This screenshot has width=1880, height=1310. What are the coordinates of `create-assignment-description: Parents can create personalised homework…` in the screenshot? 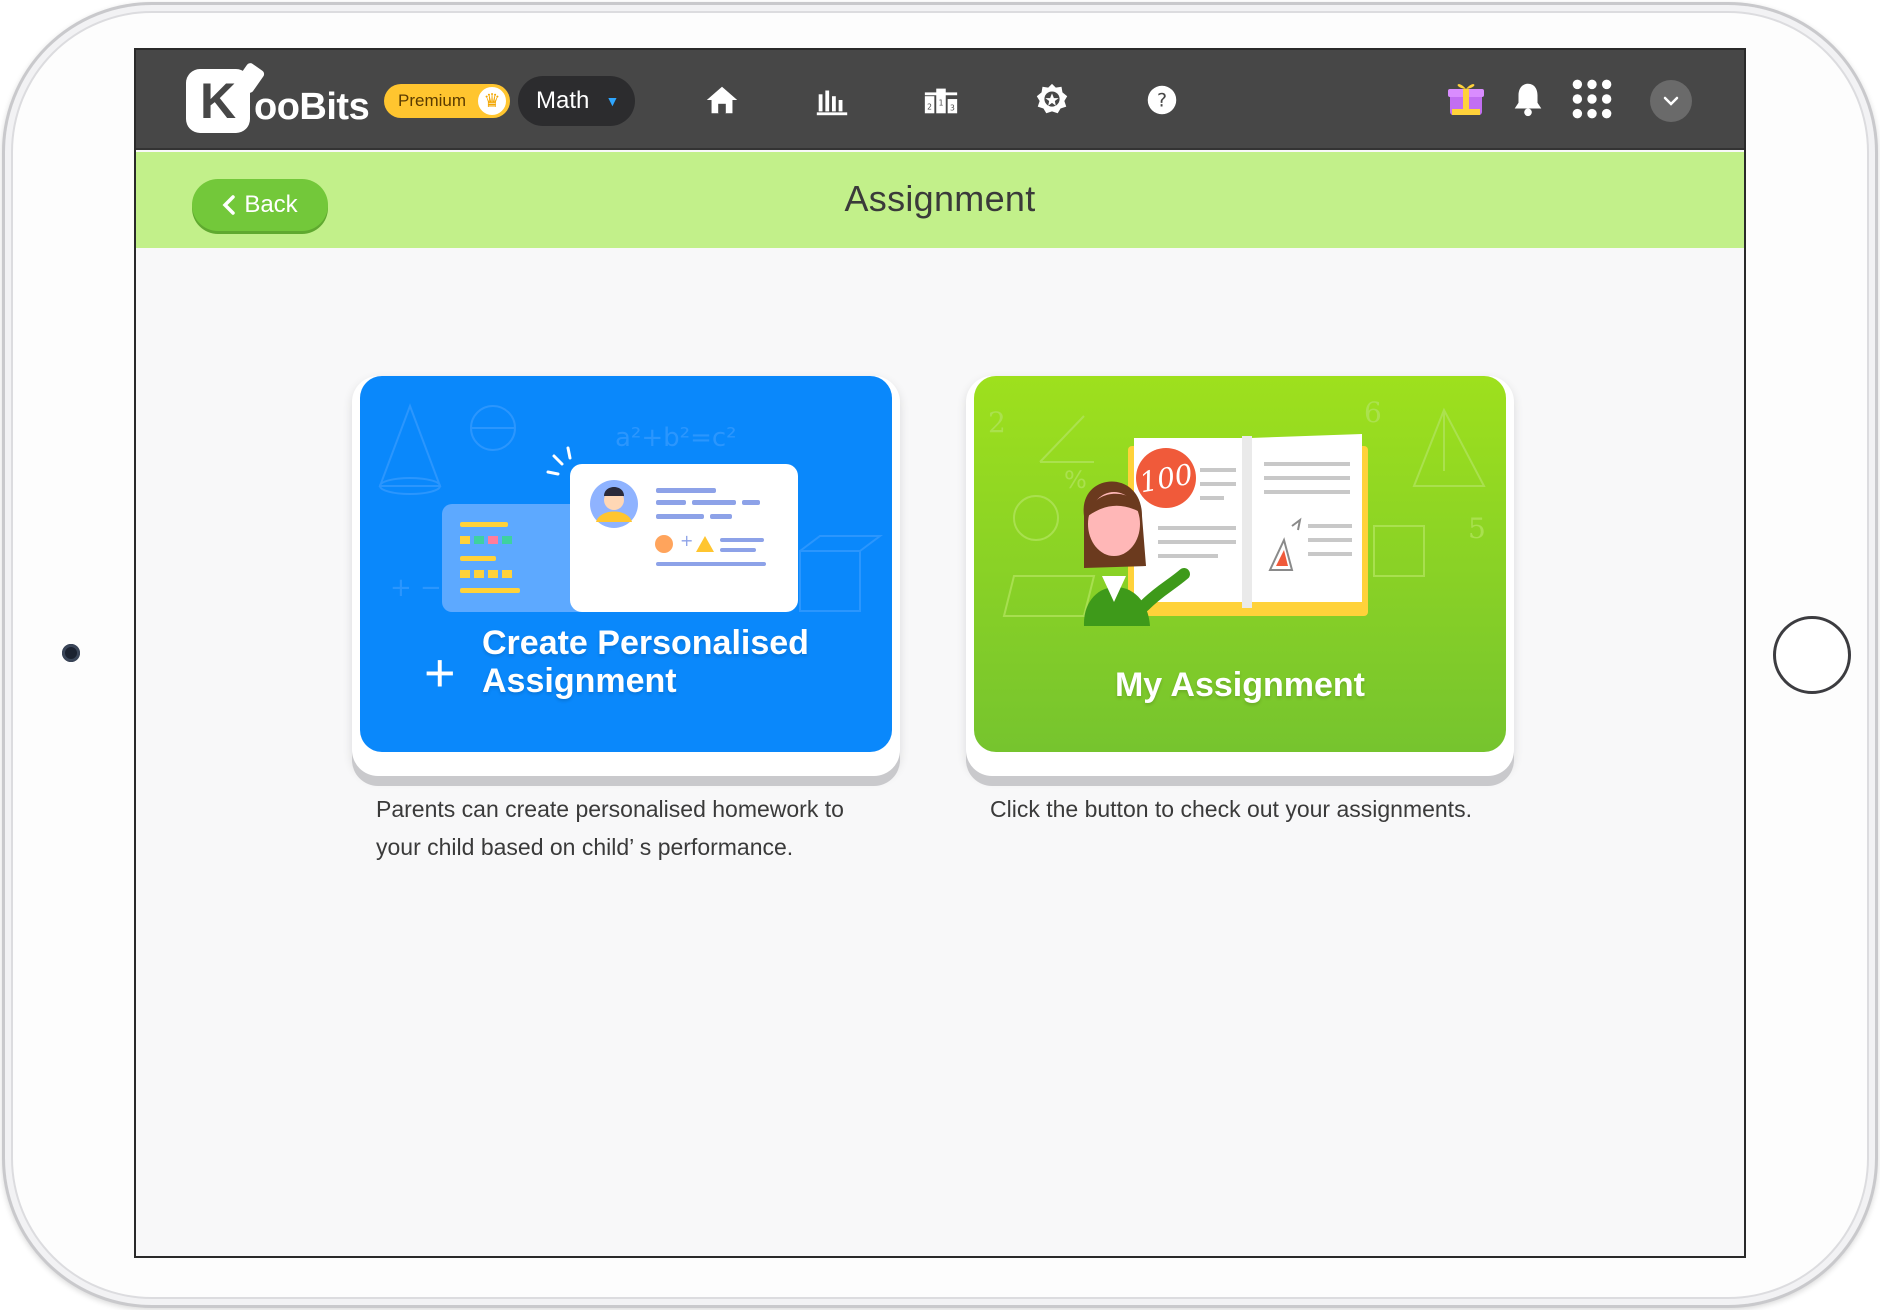 It's located at (610, 828).